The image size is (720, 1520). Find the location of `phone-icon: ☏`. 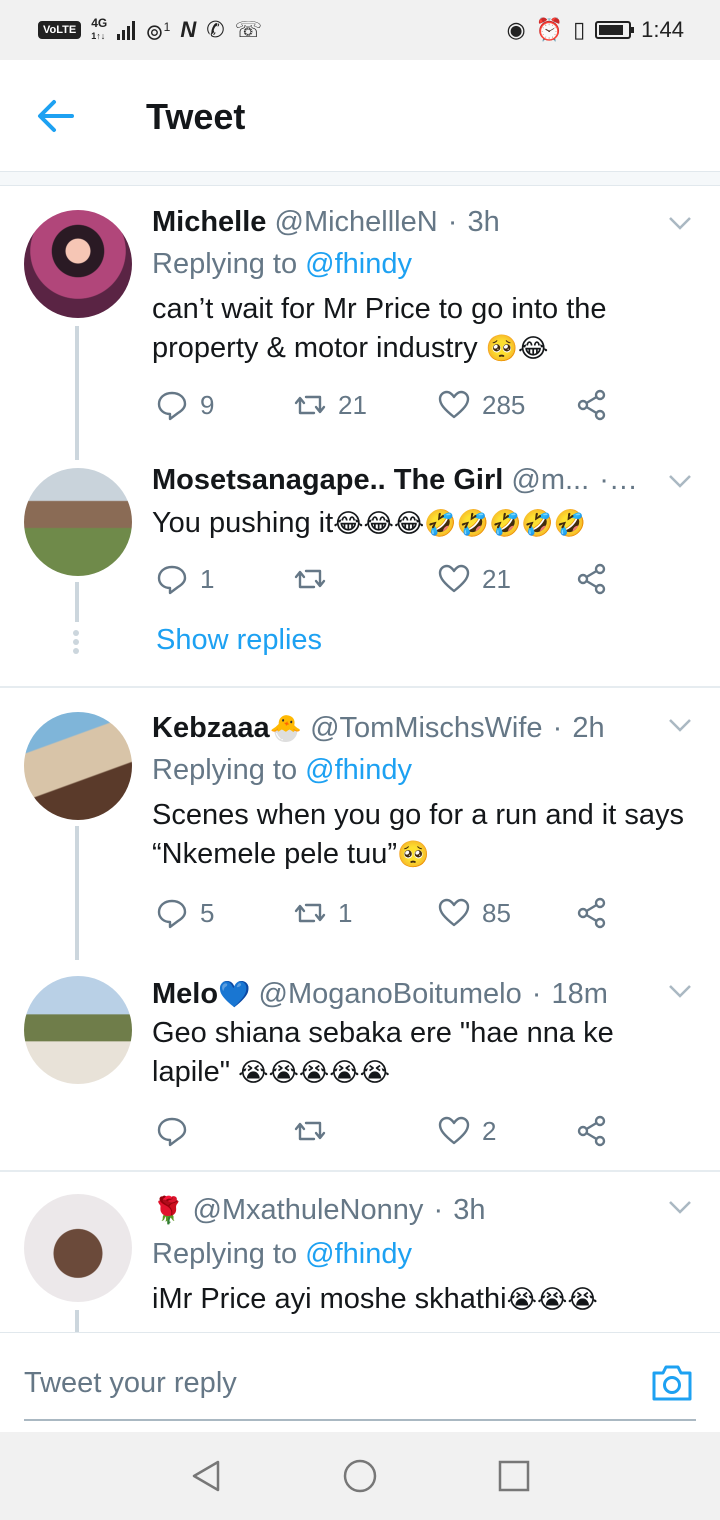

phone-icon: ☏ is located at coordinates (248, 29).